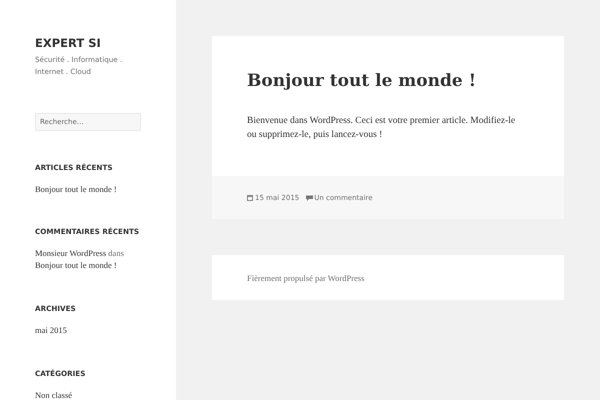 This screenshot has width=600, height=400. I want to click on widget-link: Bonjour tout le monde !, so click(105, 189).